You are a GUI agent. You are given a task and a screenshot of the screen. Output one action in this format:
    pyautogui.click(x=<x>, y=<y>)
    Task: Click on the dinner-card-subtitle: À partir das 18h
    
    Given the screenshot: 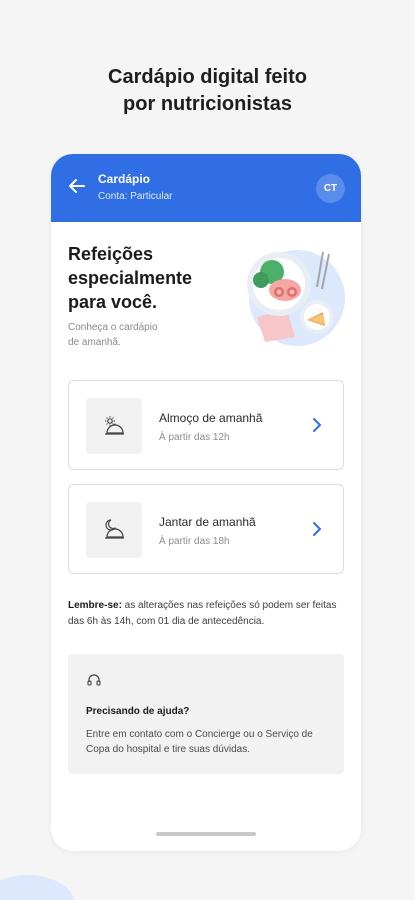 What is the action you would take?
    pyautogui.click(x=194, y=541)
    